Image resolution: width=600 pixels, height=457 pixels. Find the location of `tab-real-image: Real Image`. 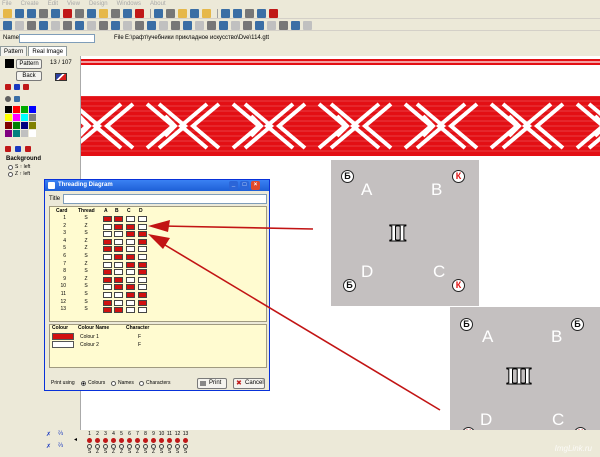

tab-real-image: Real Image is located at coordinates (48, 51).